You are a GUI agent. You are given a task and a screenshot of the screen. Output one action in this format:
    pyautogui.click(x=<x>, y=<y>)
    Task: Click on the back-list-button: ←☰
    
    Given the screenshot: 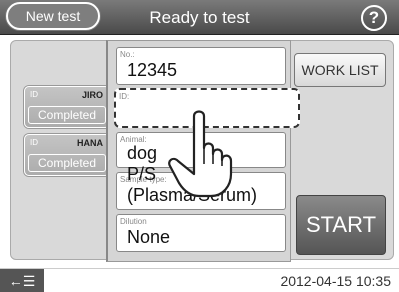 What is the action you would take?
    pyautogui.click(x=22, y=280)
    